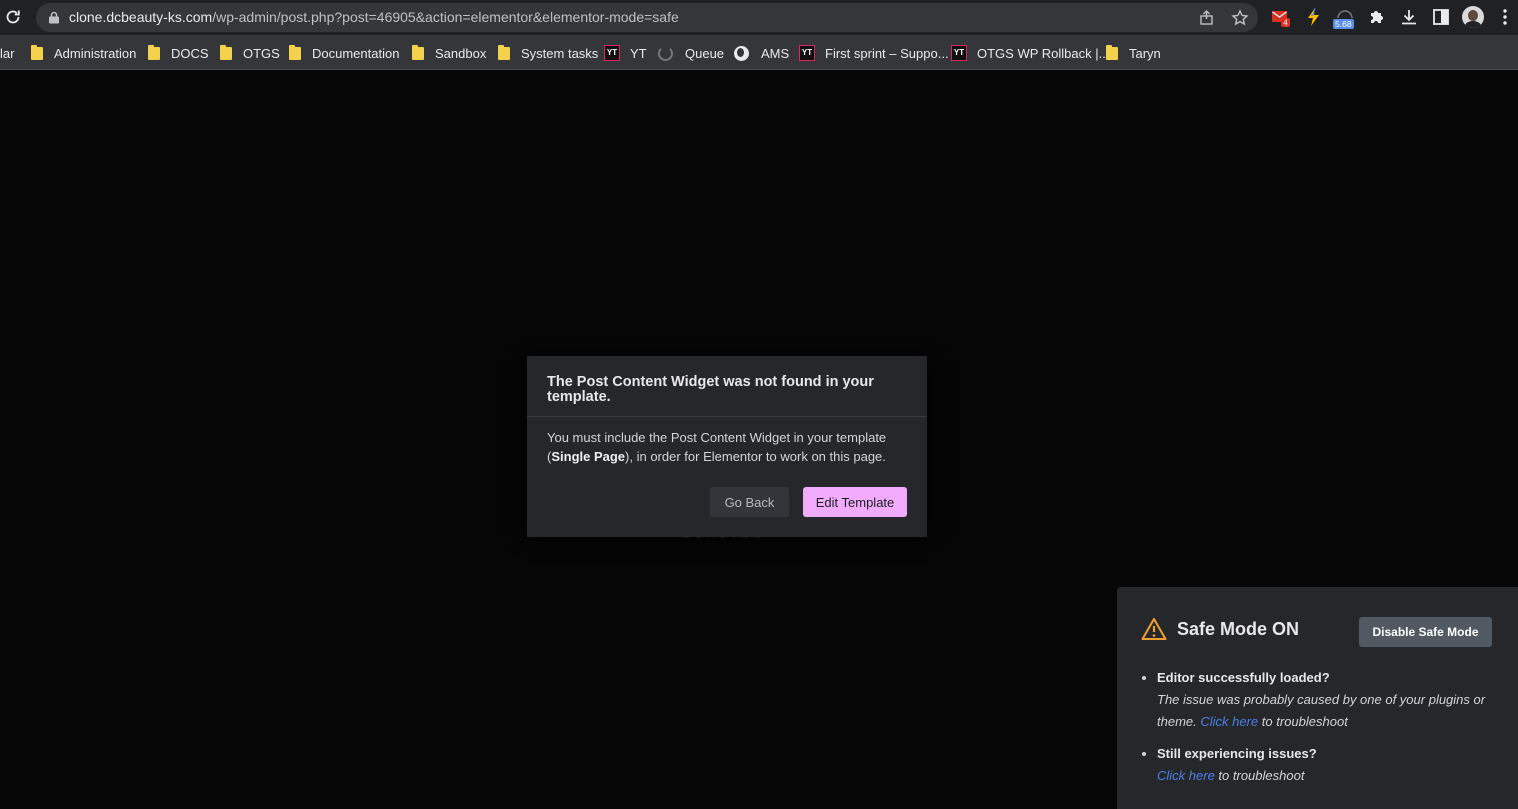 This screenshot has width=1518, height=809. What do you see at coordinates (461, 53) in the screenshot?
I see `bookmark-label: Sandbox` at bounding box center [461, 53].